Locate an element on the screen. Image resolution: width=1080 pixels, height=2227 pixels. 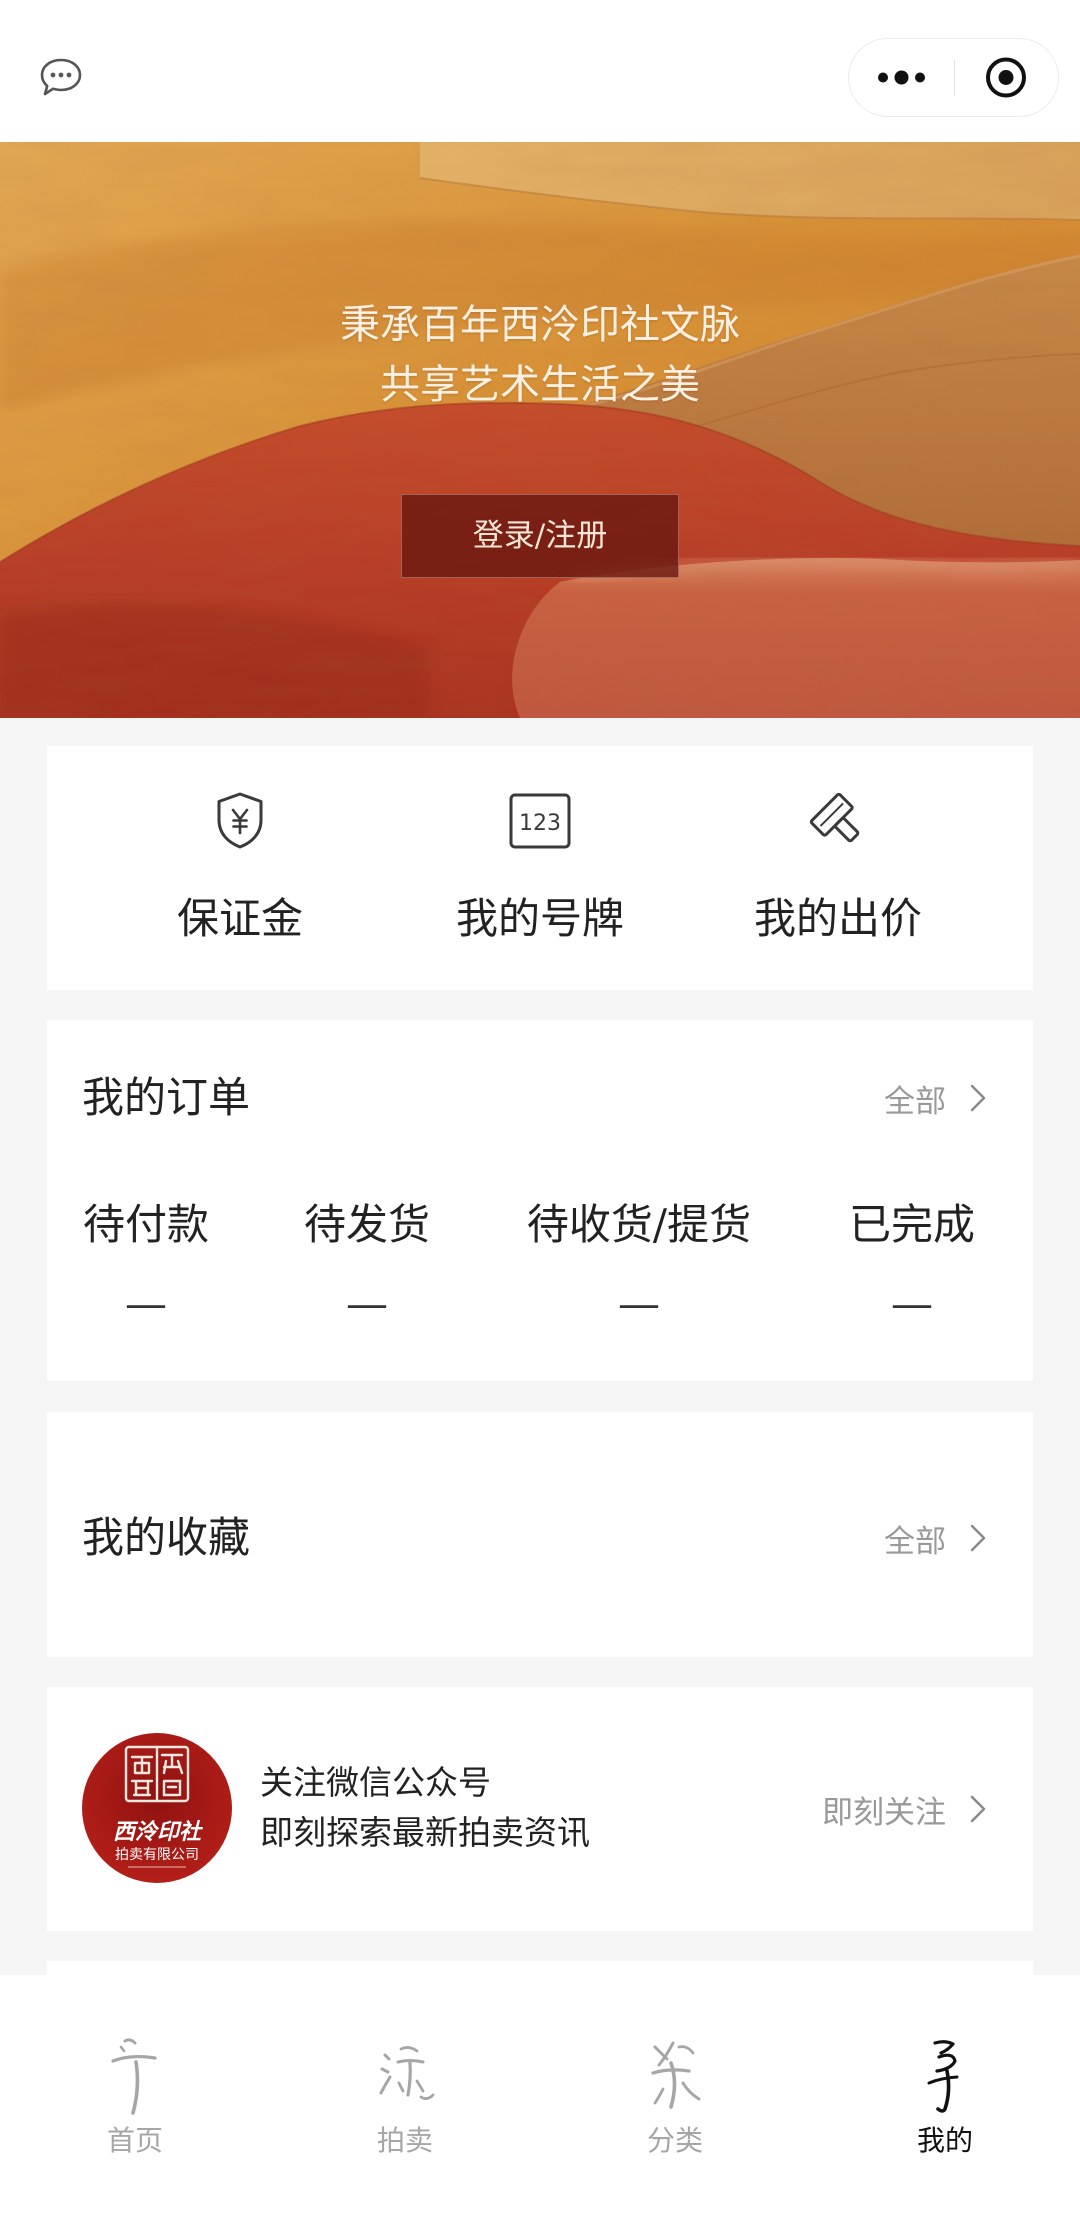
number-plate-icon: 123 is located at coordinates (540, 821).